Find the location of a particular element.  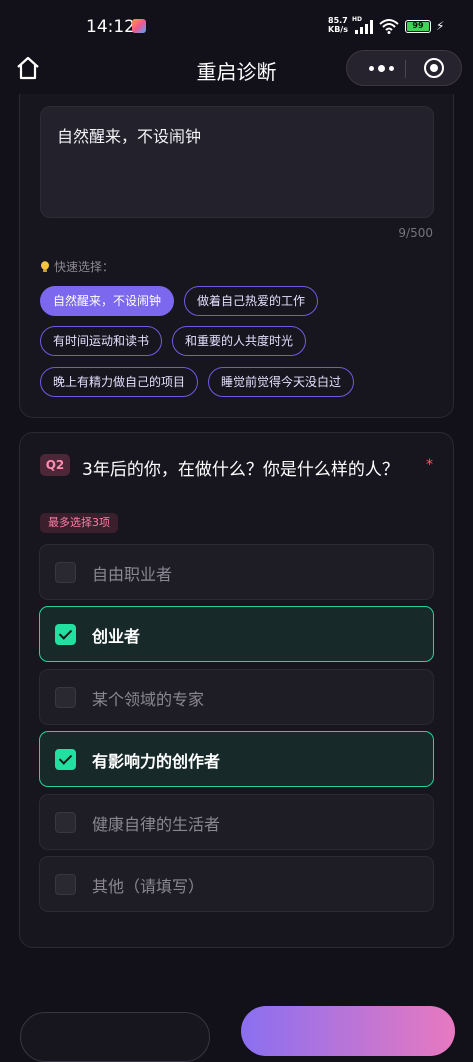

option-label: 有影响力的创作者 is located at coordinates (156, 761).